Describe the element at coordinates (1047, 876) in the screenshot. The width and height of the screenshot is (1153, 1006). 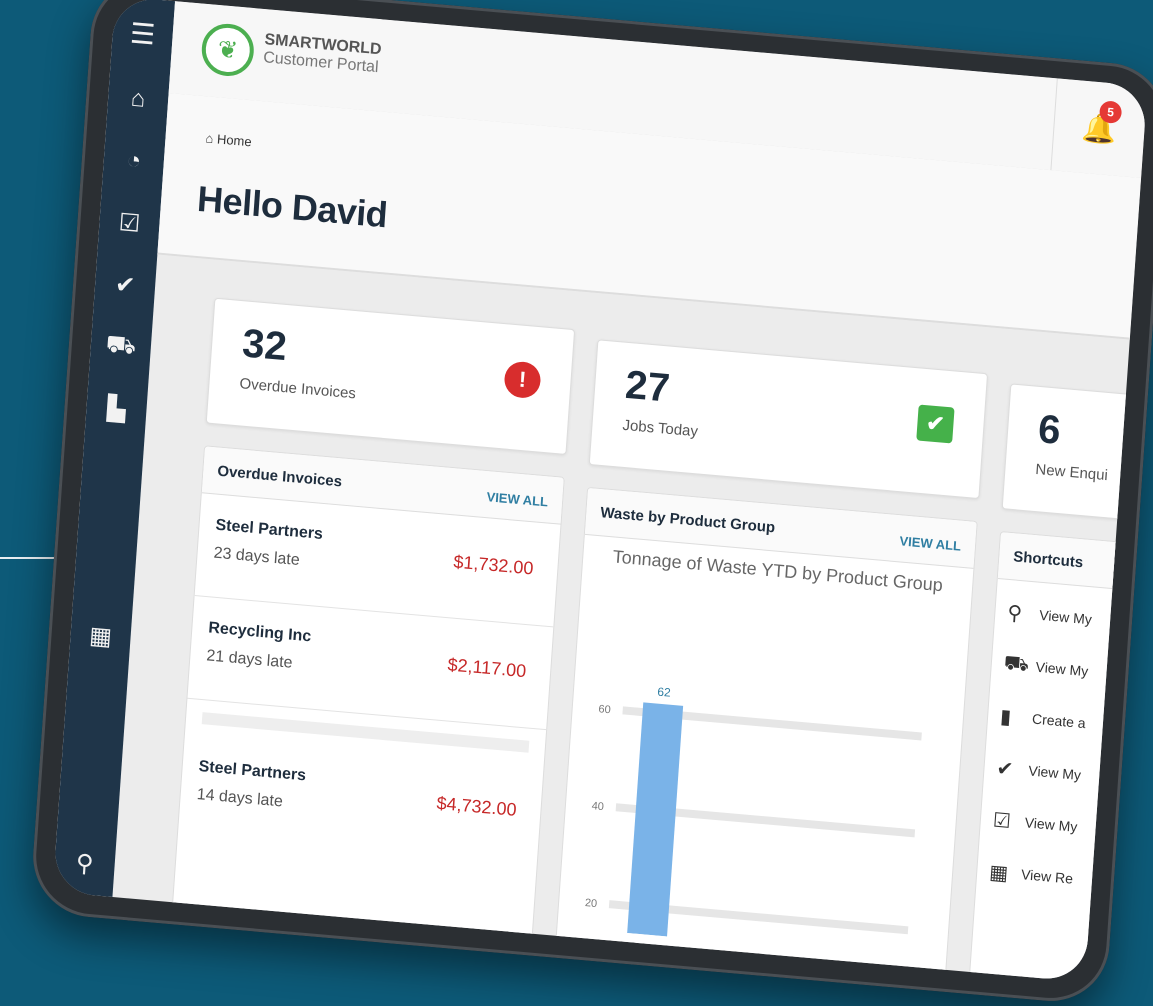
I see `shortcut-label: View Re` at that location.